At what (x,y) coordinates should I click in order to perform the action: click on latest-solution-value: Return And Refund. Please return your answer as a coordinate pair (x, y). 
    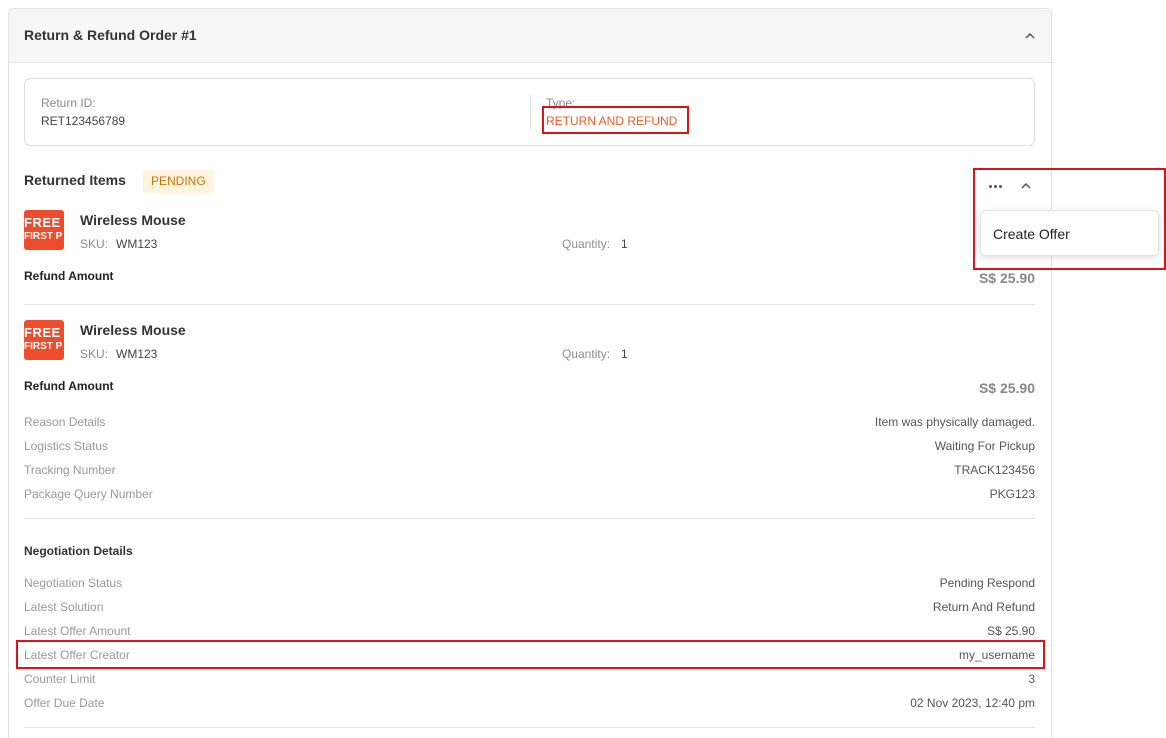
    Looking at the image, I should click on (983, 607).